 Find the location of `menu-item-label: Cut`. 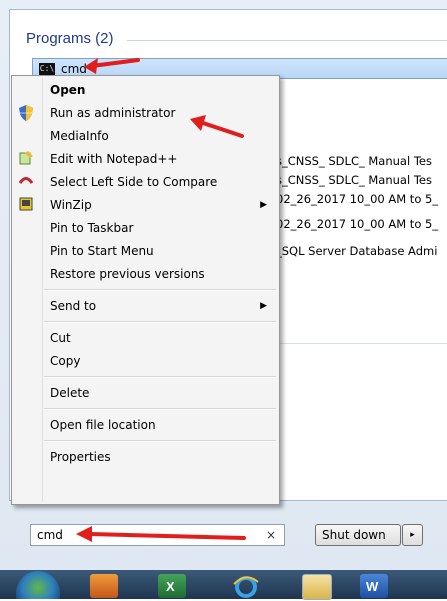

menu-item-label: Cut is located at coordinates (60, 338).